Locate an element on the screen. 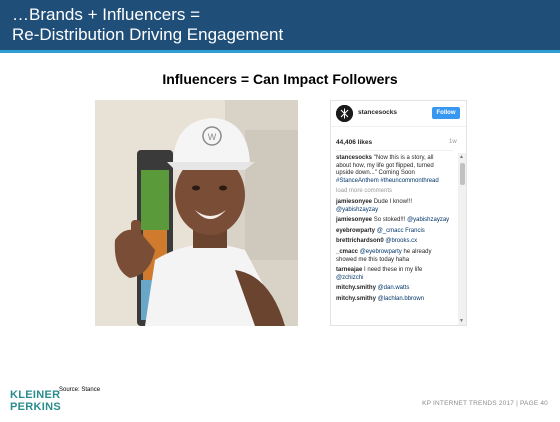 This screenshot has width=560, height=422. comment-mention: @_cmacc Francis is located at coordinates (401, 231).